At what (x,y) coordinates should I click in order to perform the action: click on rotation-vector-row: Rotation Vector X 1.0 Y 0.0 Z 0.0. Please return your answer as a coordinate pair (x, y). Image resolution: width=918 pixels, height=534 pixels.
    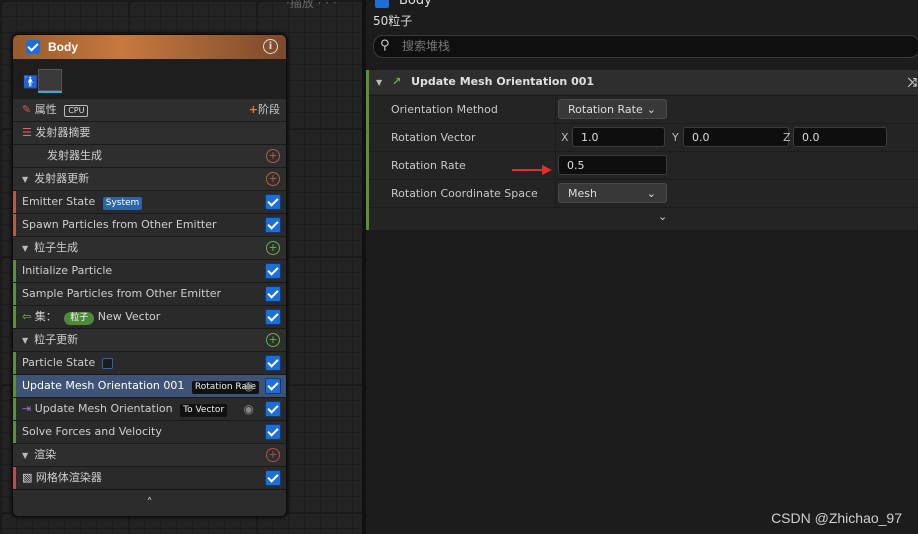
    Looking at the image, I should click on (643, 137).